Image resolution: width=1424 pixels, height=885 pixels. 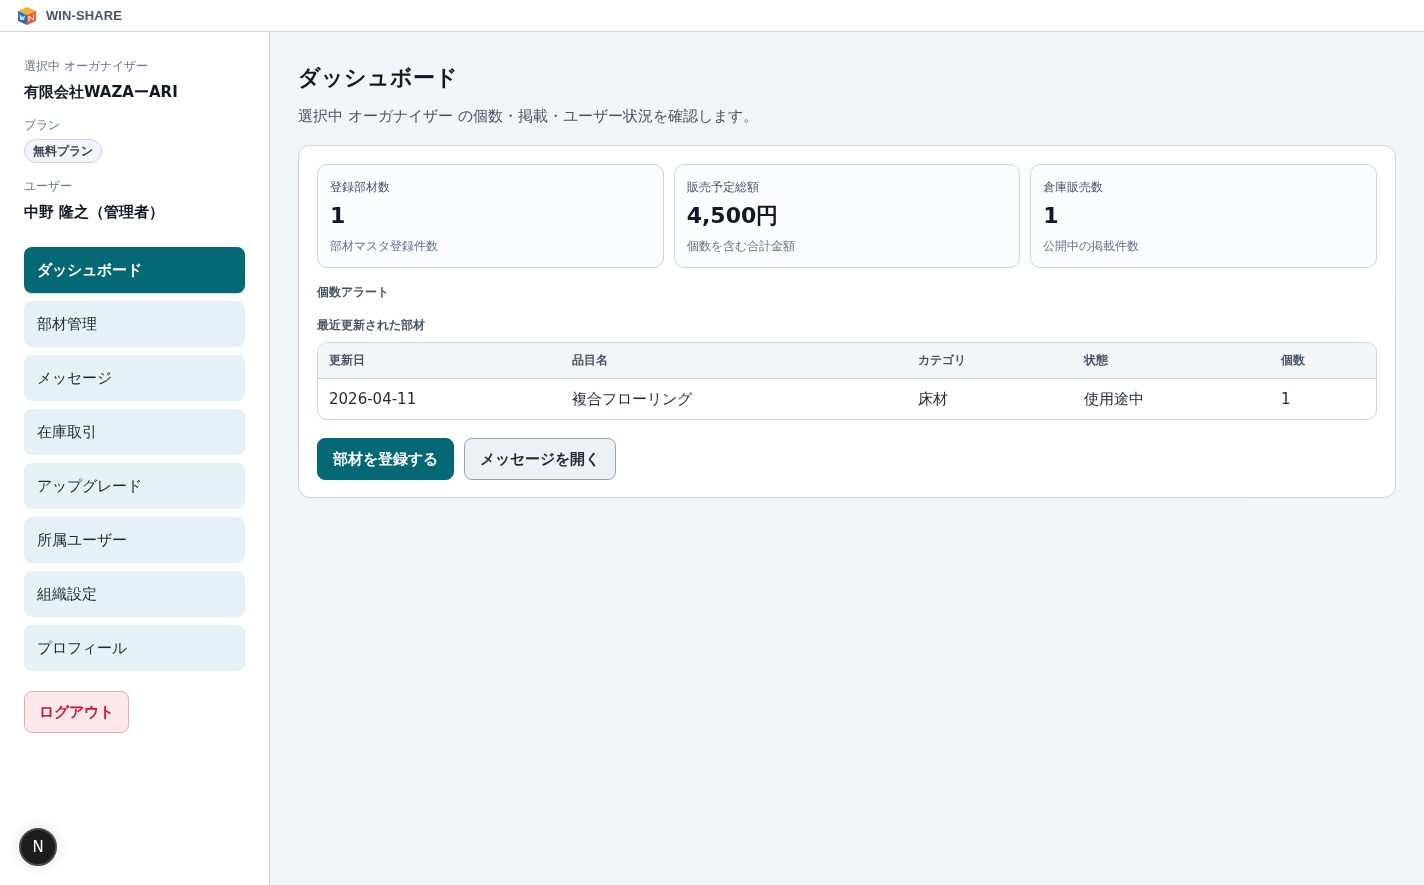 What do you see at coordinates (134, 378) in the screenshot?
I see `sidebar-nav-item: メッセージ` at bounding box center [134, 378].